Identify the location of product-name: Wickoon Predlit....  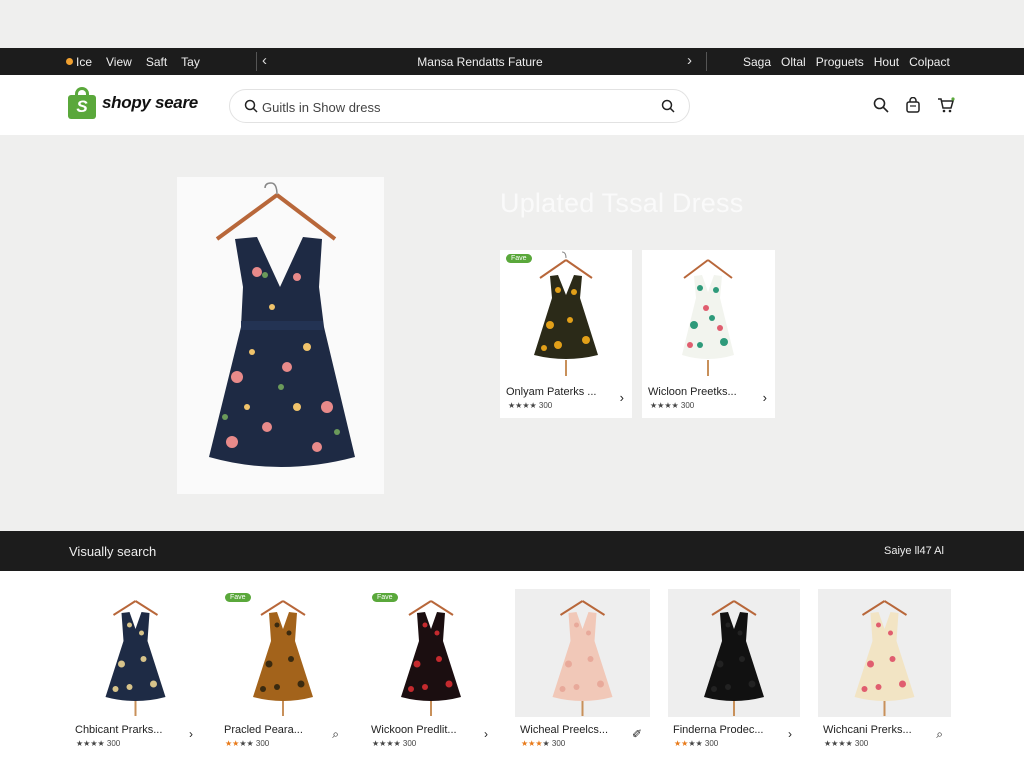
(414, 730).